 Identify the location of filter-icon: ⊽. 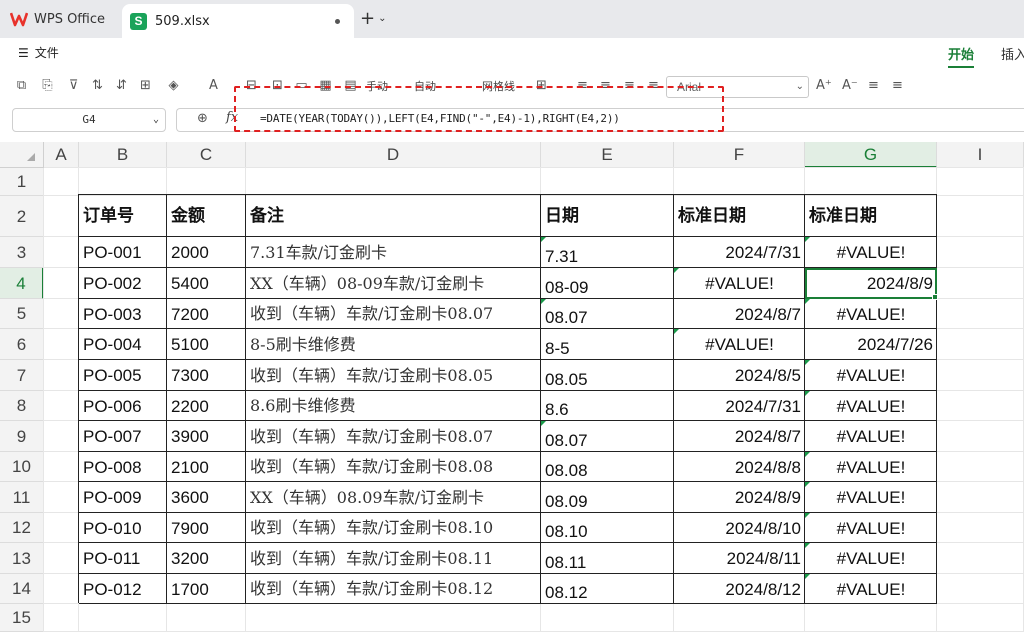
(73, 85).